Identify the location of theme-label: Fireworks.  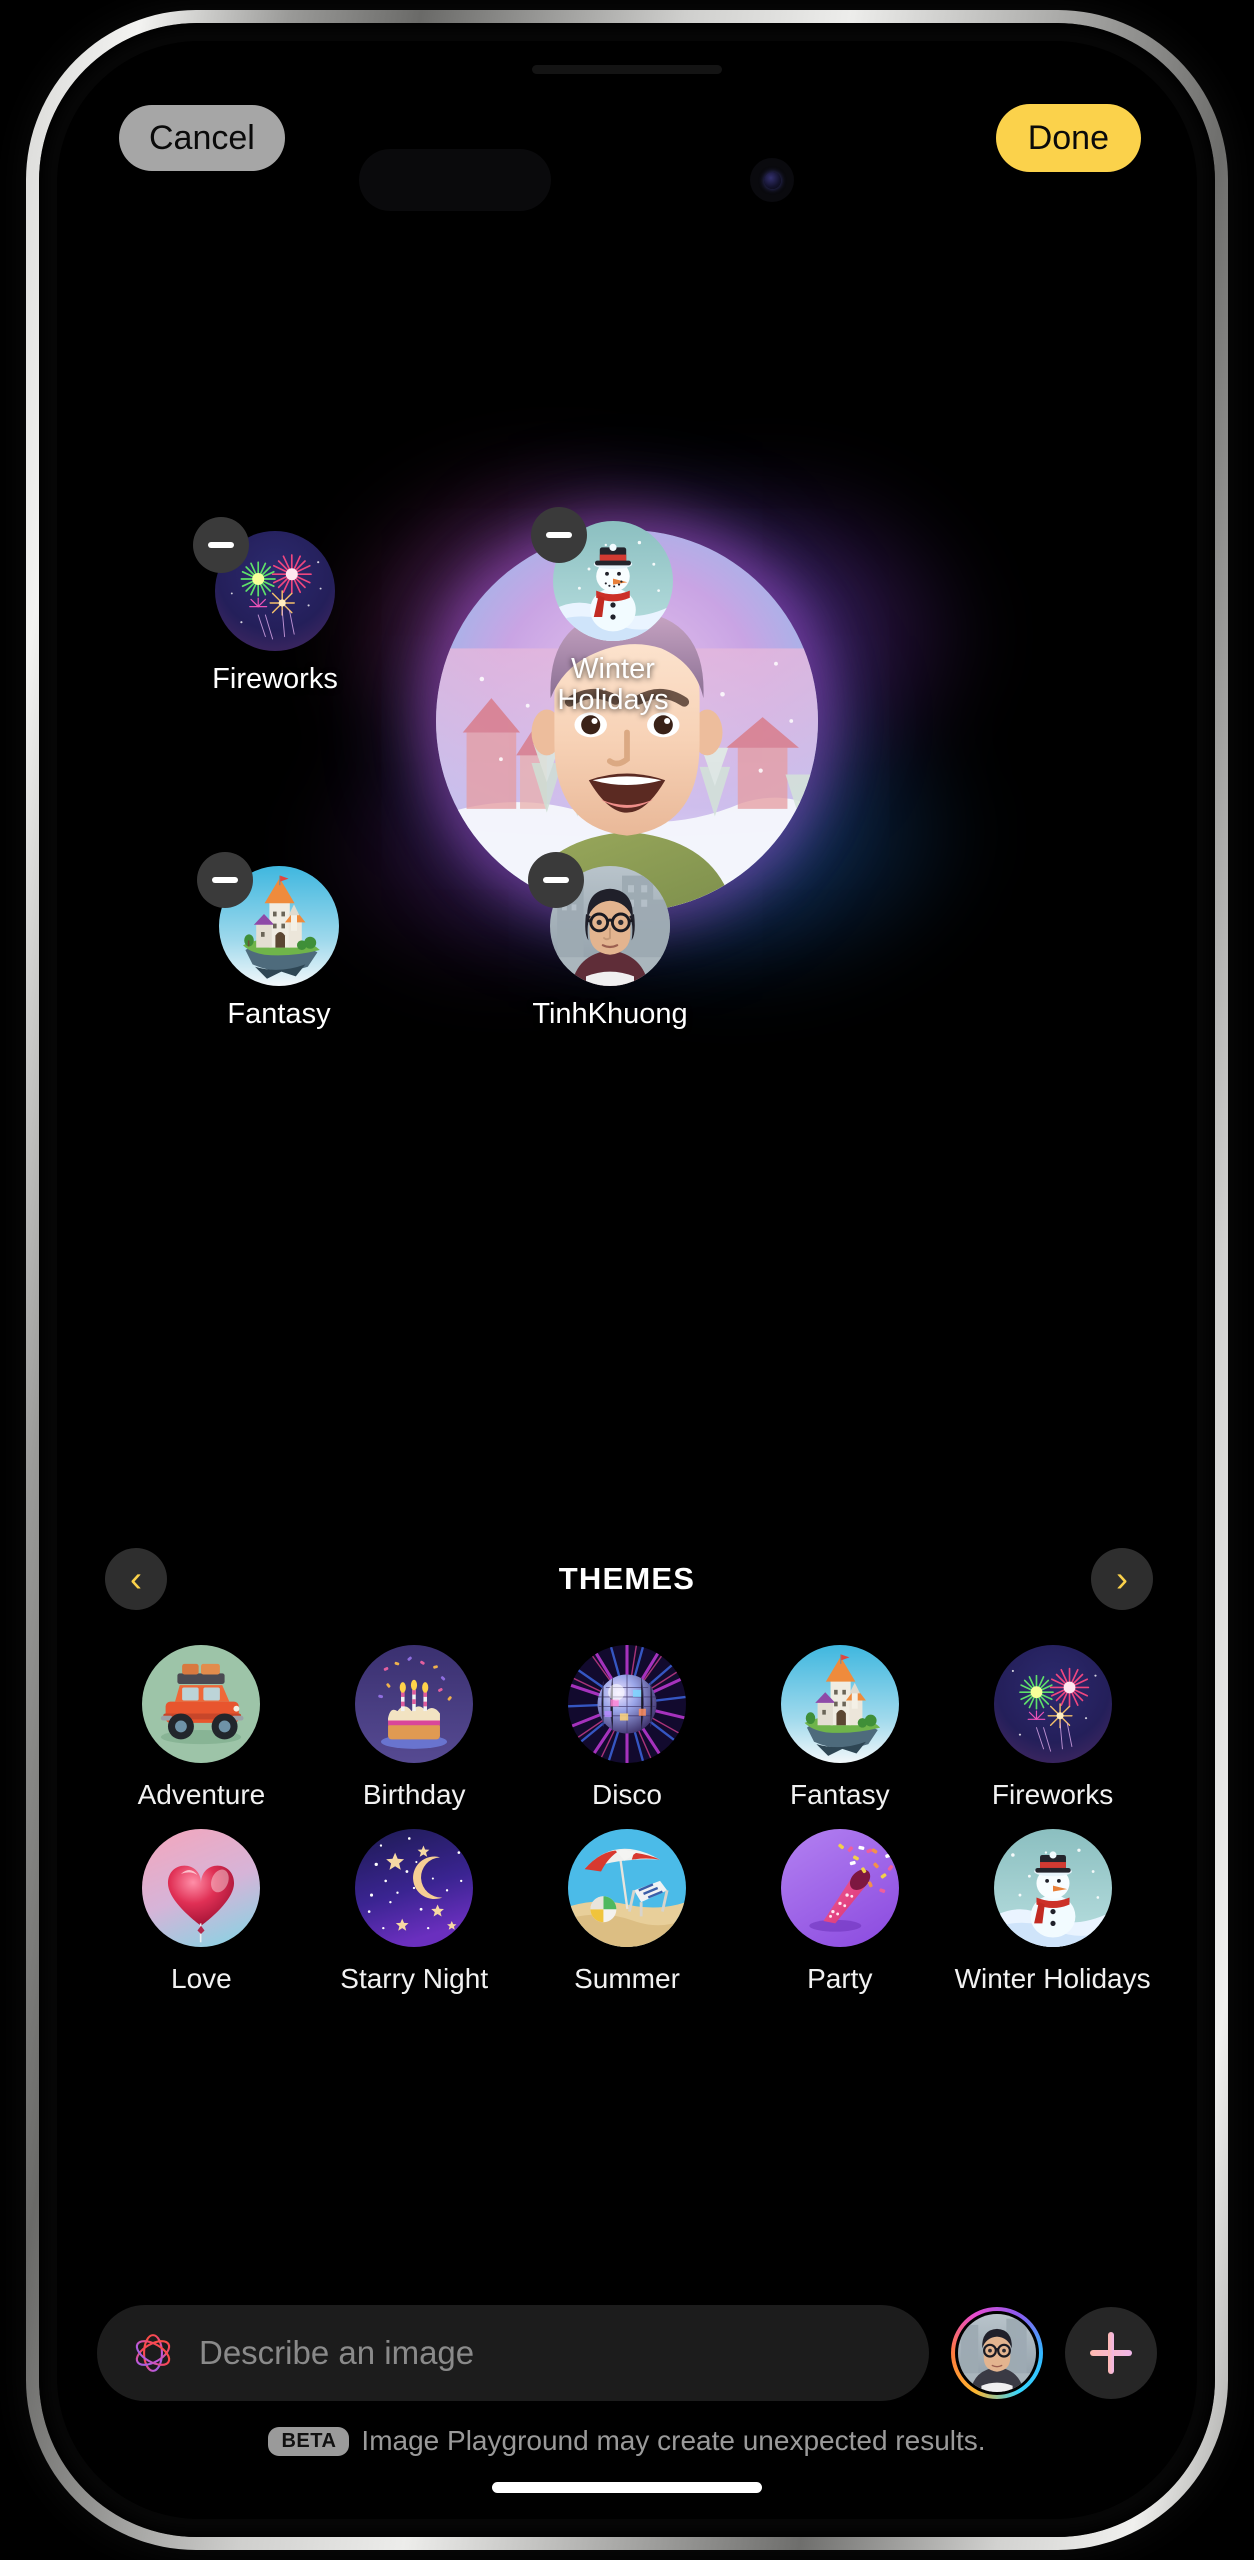
(1052, 1794).